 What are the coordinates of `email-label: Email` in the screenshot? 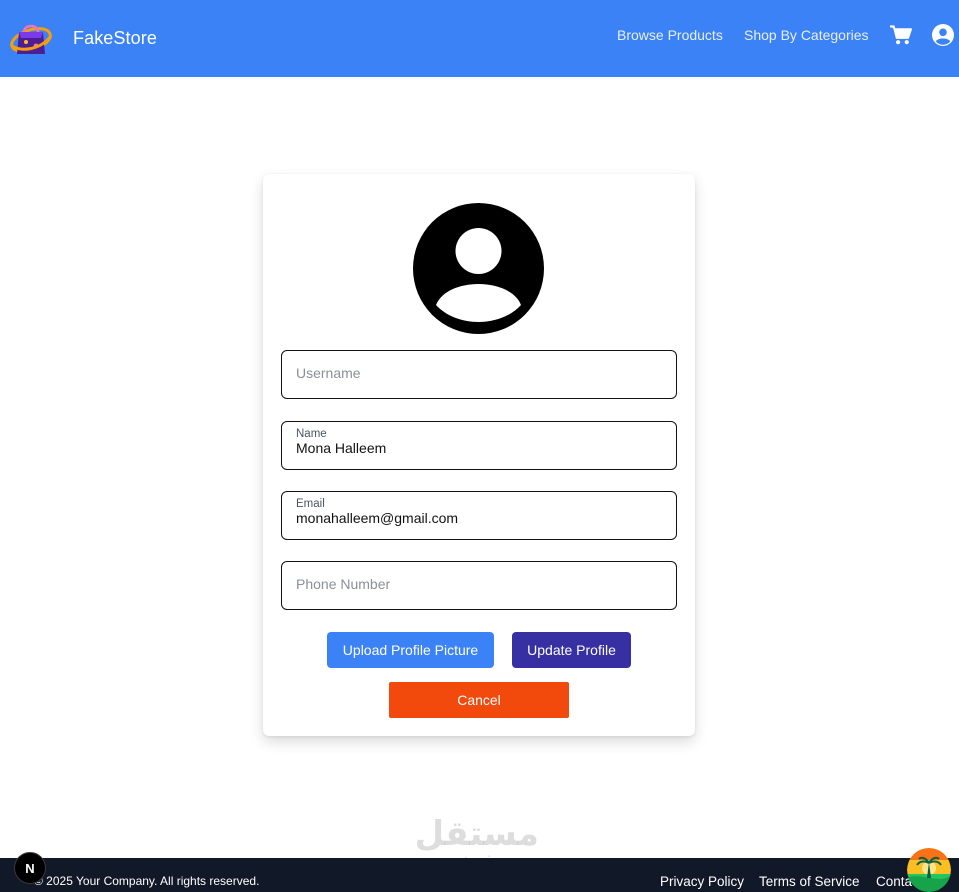 It's located at (310, 504).